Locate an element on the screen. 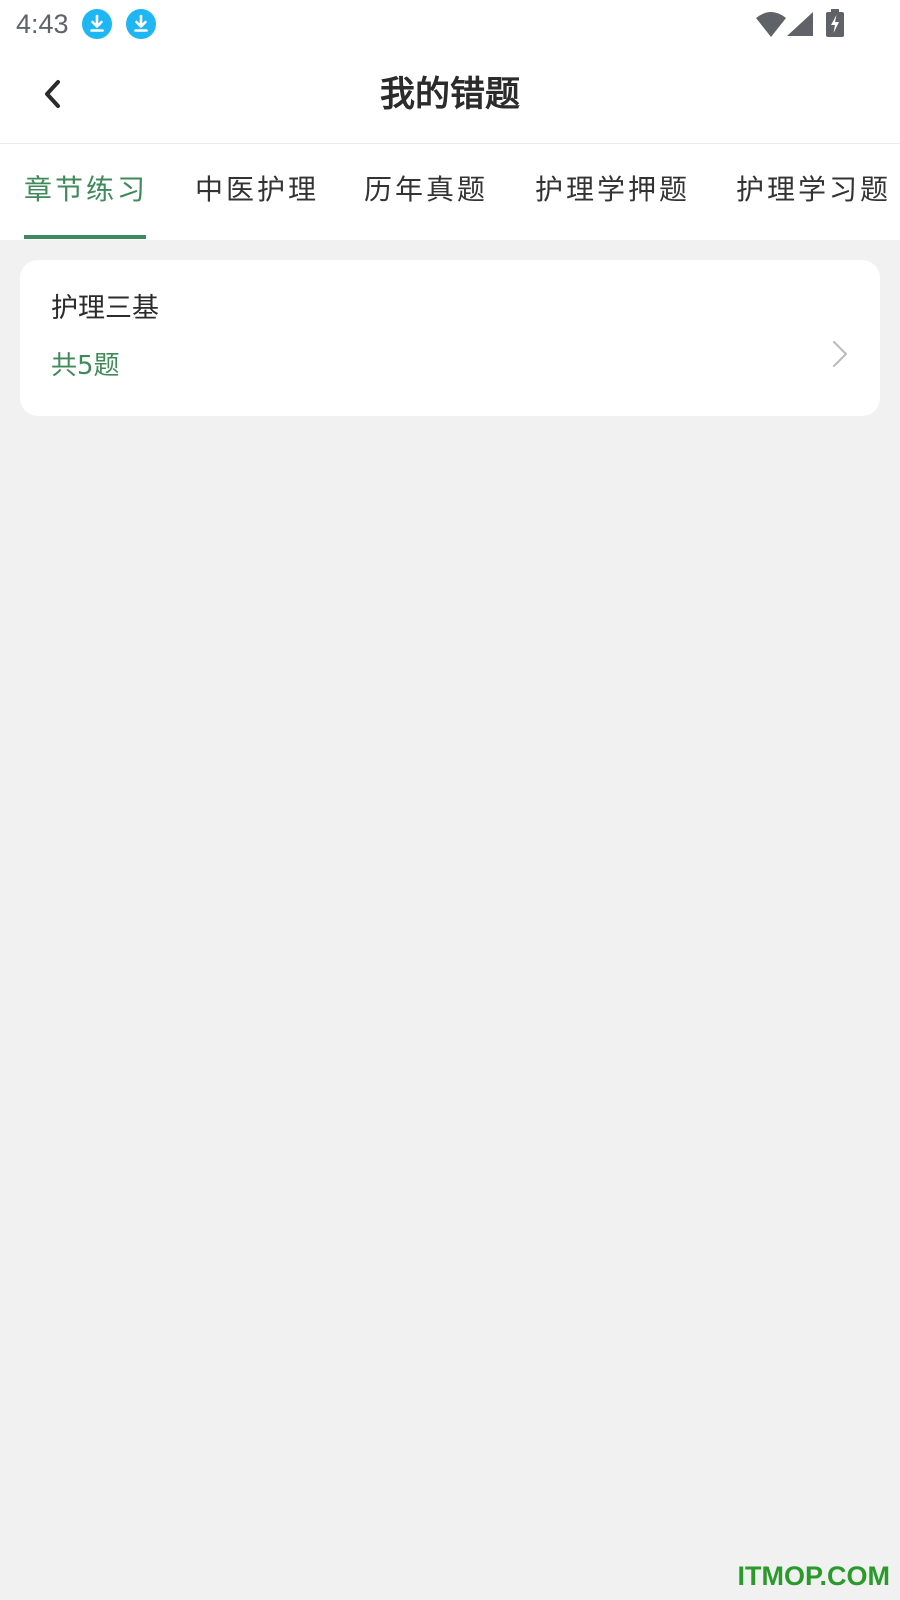  chevron-right-icon is located at coordinates (840, 354).